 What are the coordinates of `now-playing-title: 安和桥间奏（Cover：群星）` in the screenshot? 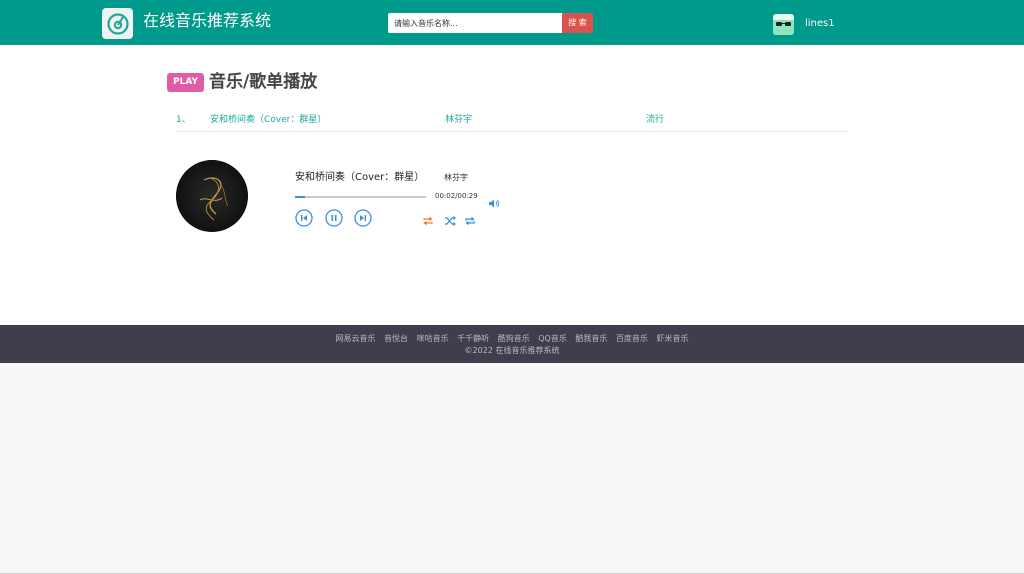 It's located at (360, 177).